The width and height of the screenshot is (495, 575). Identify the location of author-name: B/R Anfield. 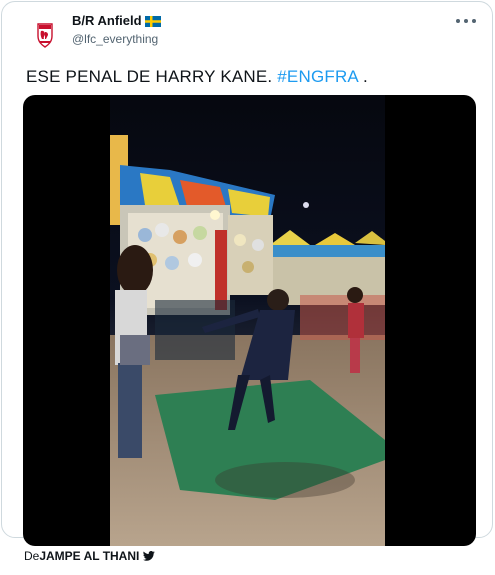
(116, 21).